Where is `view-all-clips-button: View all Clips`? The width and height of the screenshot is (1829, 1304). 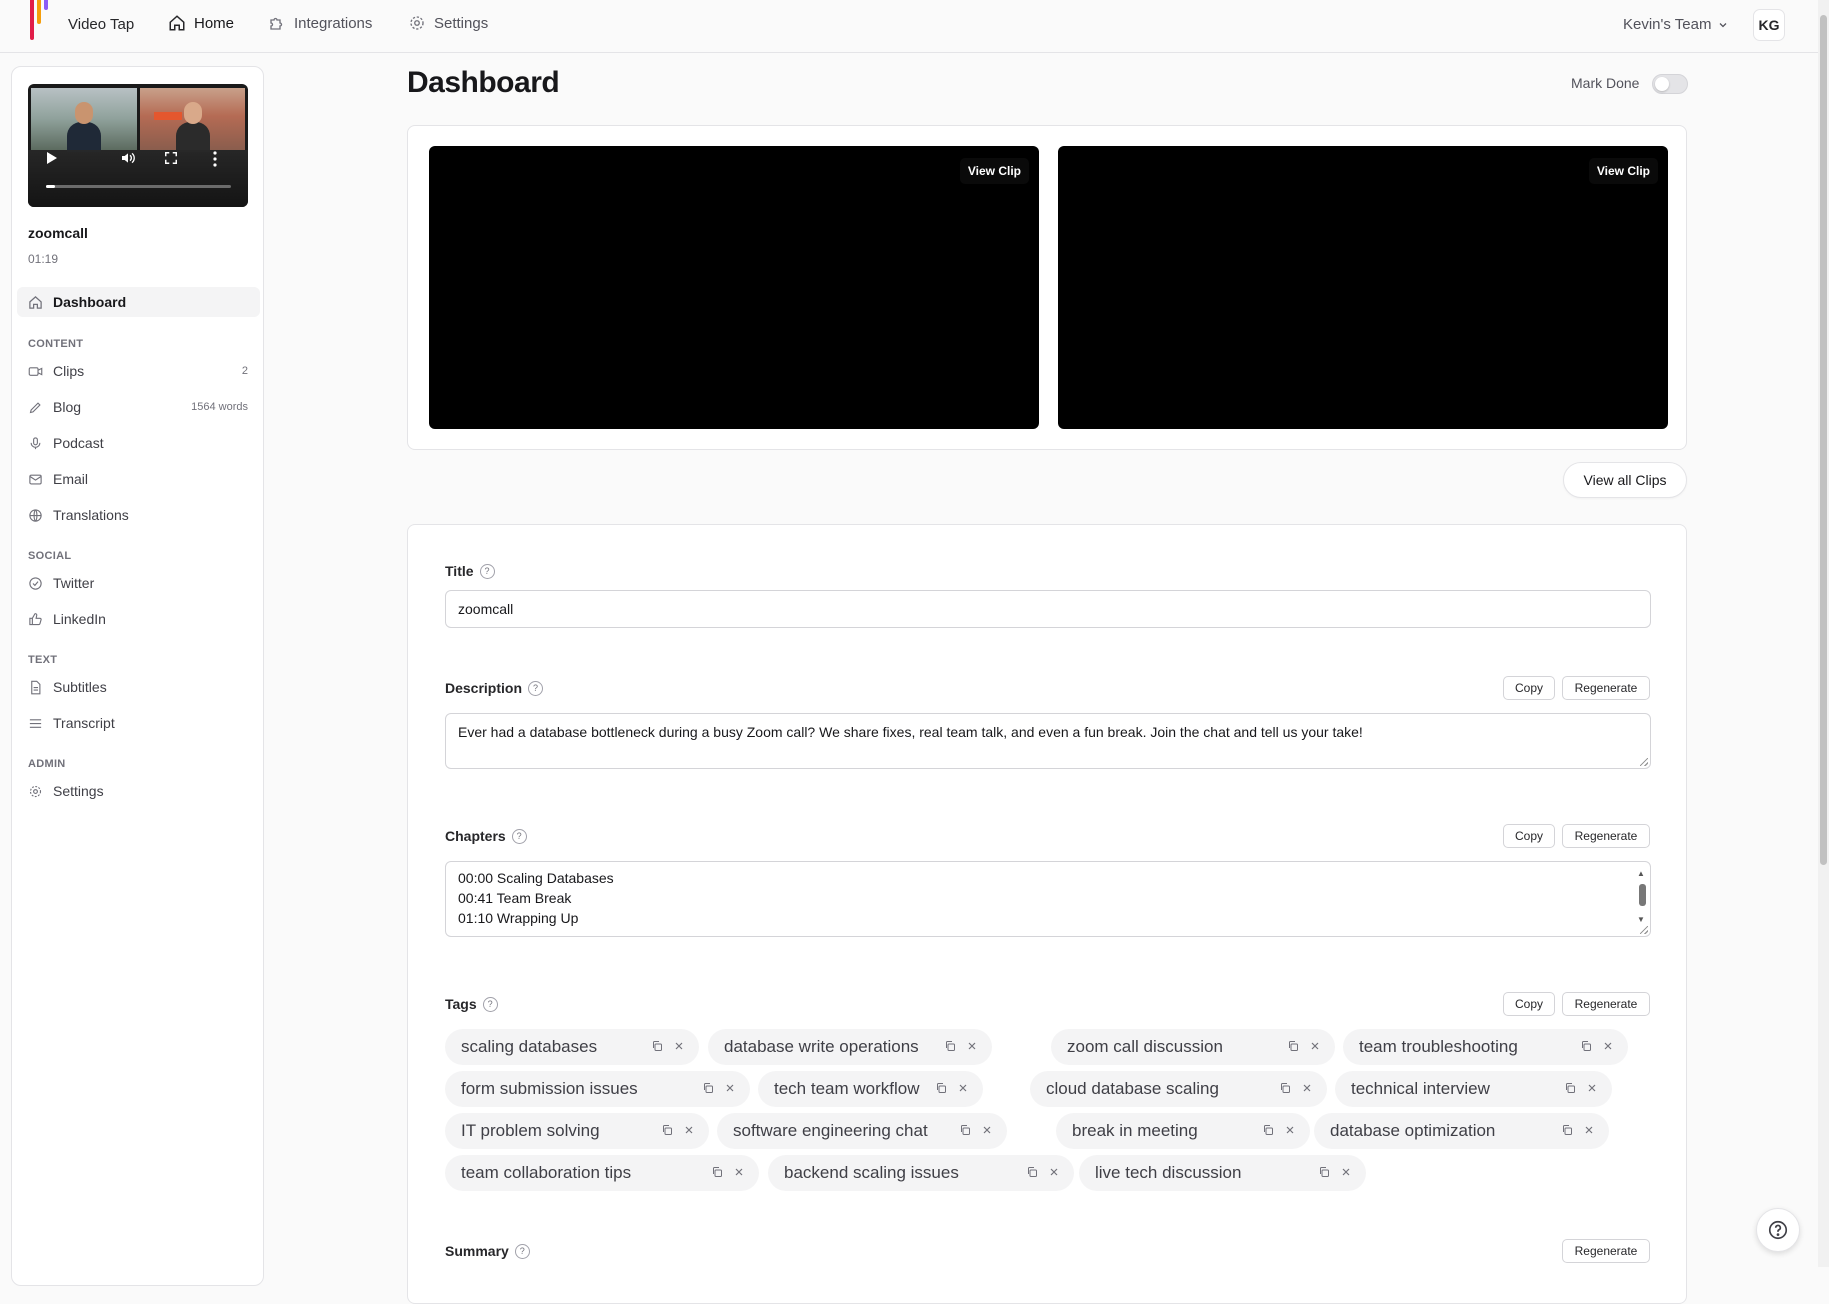
view-all-clips-button: View all Clips is located at coordinates (1625, 480).